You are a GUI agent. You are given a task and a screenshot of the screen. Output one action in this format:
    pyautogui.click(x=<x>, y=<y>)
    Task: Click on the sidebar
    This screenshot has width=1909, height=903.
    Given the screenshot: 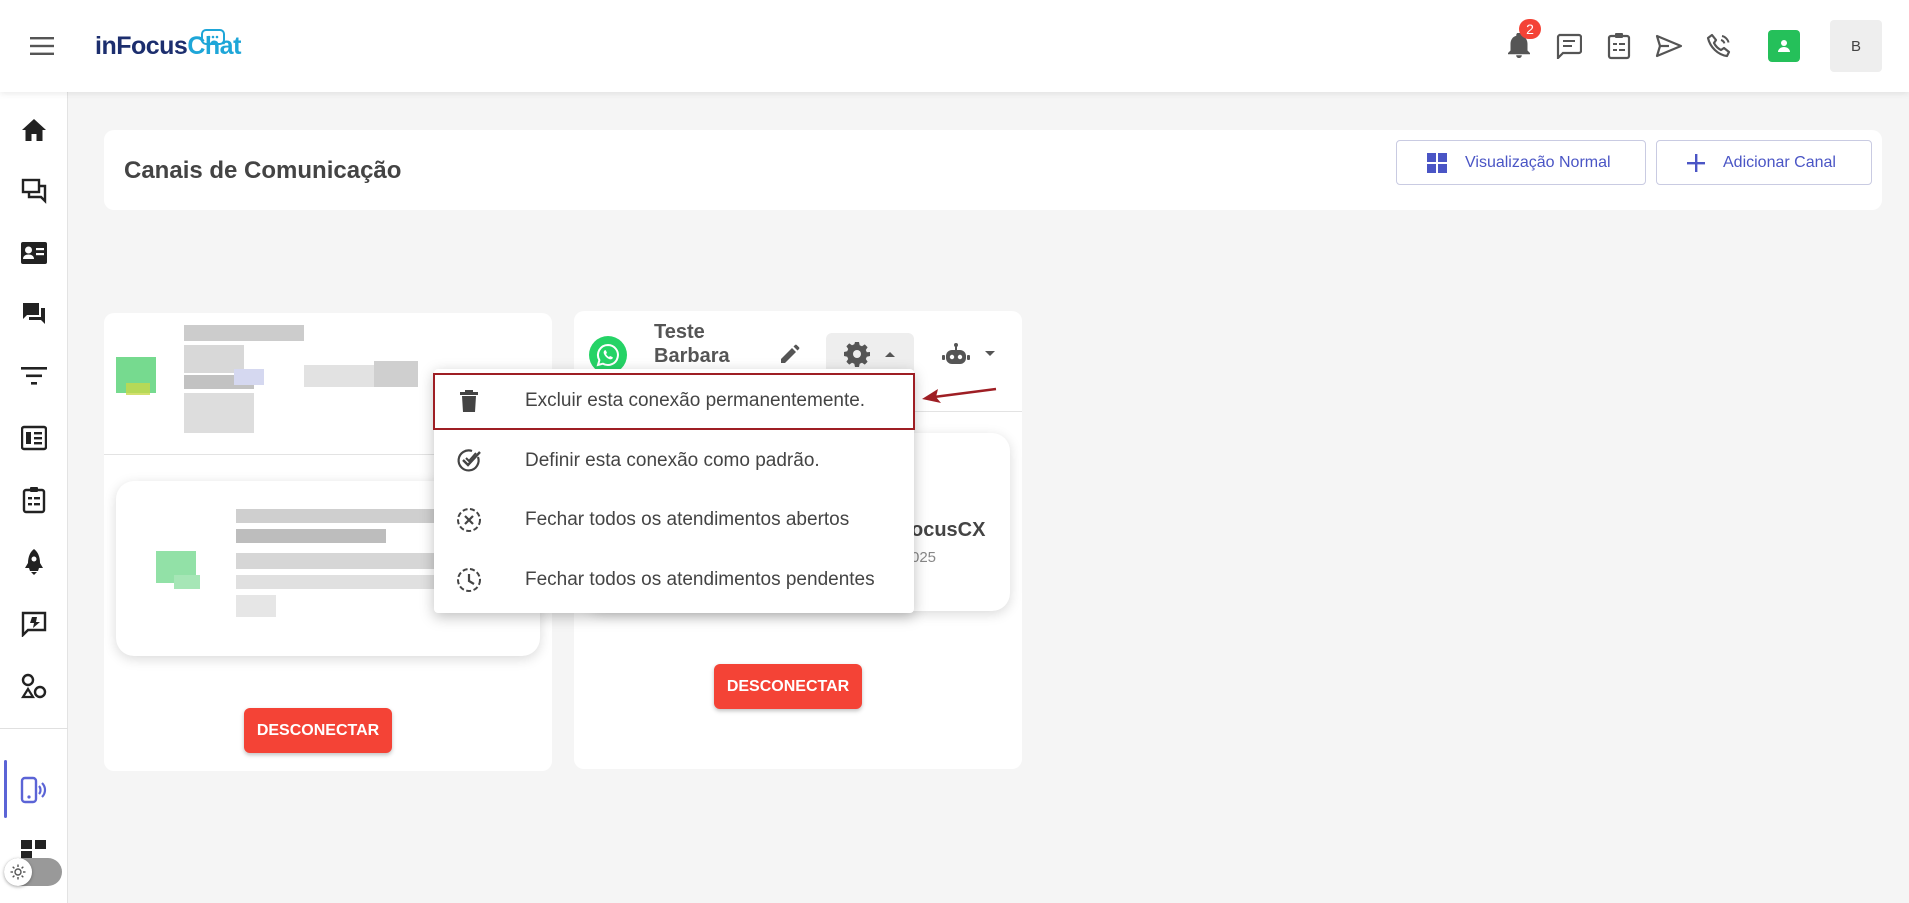 What is the action you would take?
    pyautogui.click(x=34, y=497)
    